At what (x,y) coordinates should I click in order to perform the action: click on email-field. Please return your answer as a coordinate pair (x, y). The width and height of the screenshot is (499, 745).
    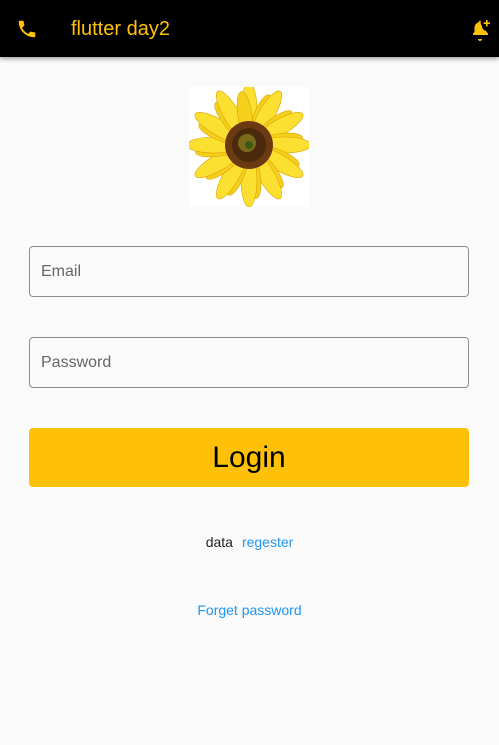
    Looking at the image, I should click on (249, 271).